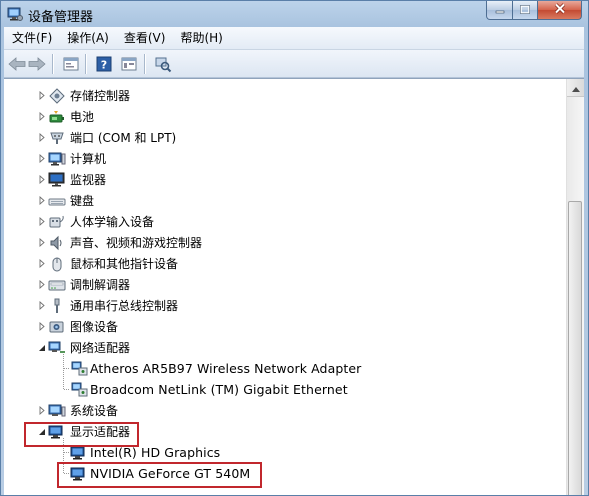  What do you see at coordinates (575, 348) in the screenshot?
I see `scrollbar-thumb` at bounding box center [575, 348].